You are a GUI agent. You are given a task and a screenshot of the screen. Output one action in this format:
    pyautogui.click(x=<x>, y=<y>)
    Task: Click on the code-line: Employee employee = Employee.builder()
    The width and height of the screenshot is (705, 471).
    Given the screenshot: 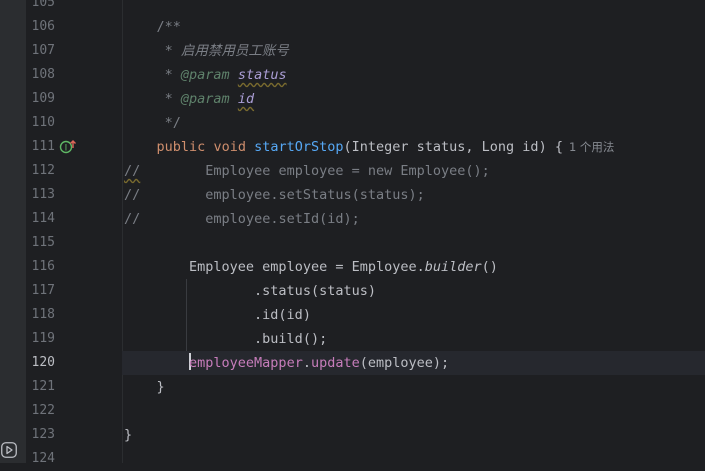 What is the action you would take?
    pyautogui.click(x=414, y=267)
    